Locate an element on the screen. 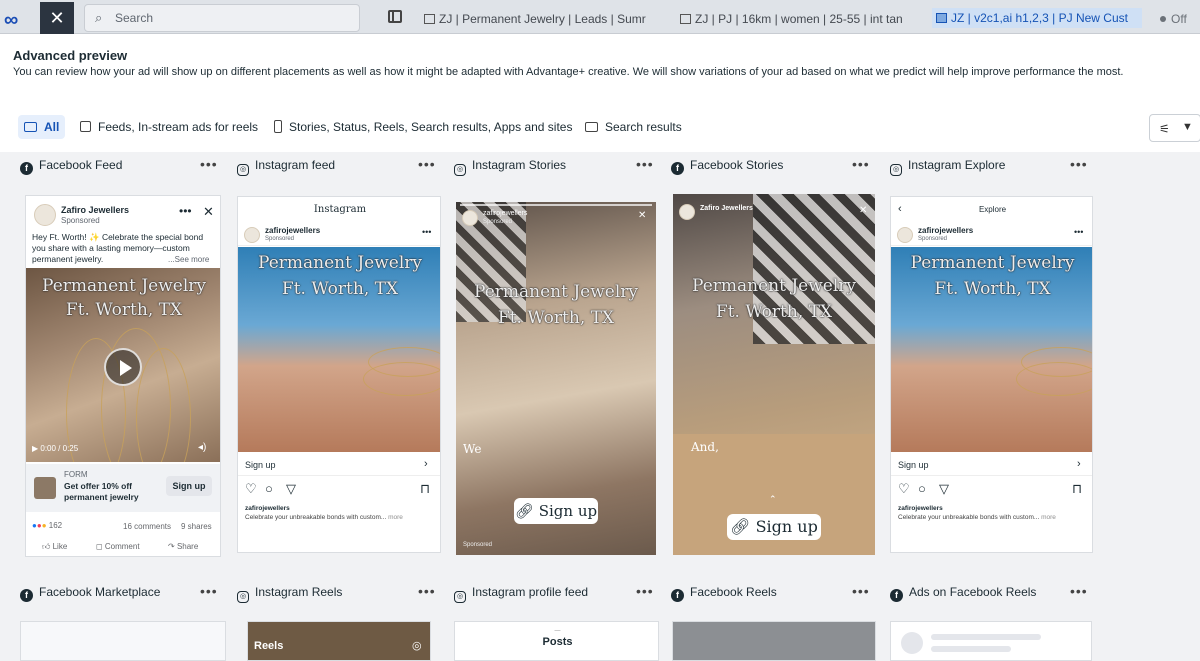  instagram-profile-feed-preview: — Posts is located at coordinates (556, 641).